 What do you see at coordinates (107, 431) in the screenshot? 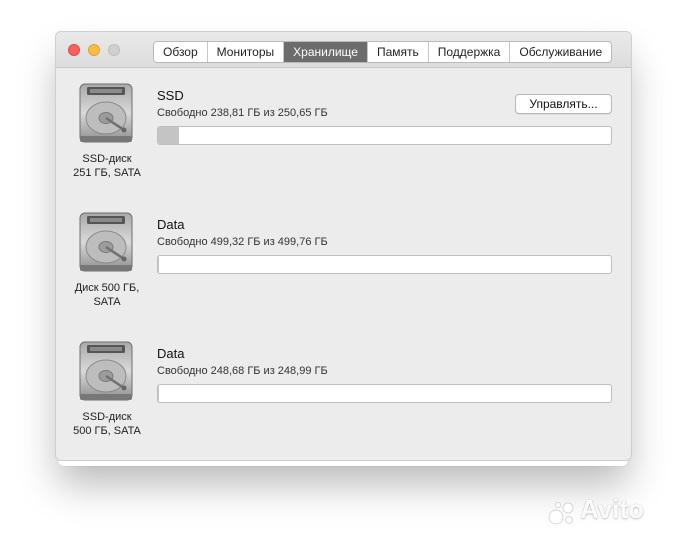
I see `drive-caption-line: 500 ГБ, SATA` at bounding box center [107, 431].